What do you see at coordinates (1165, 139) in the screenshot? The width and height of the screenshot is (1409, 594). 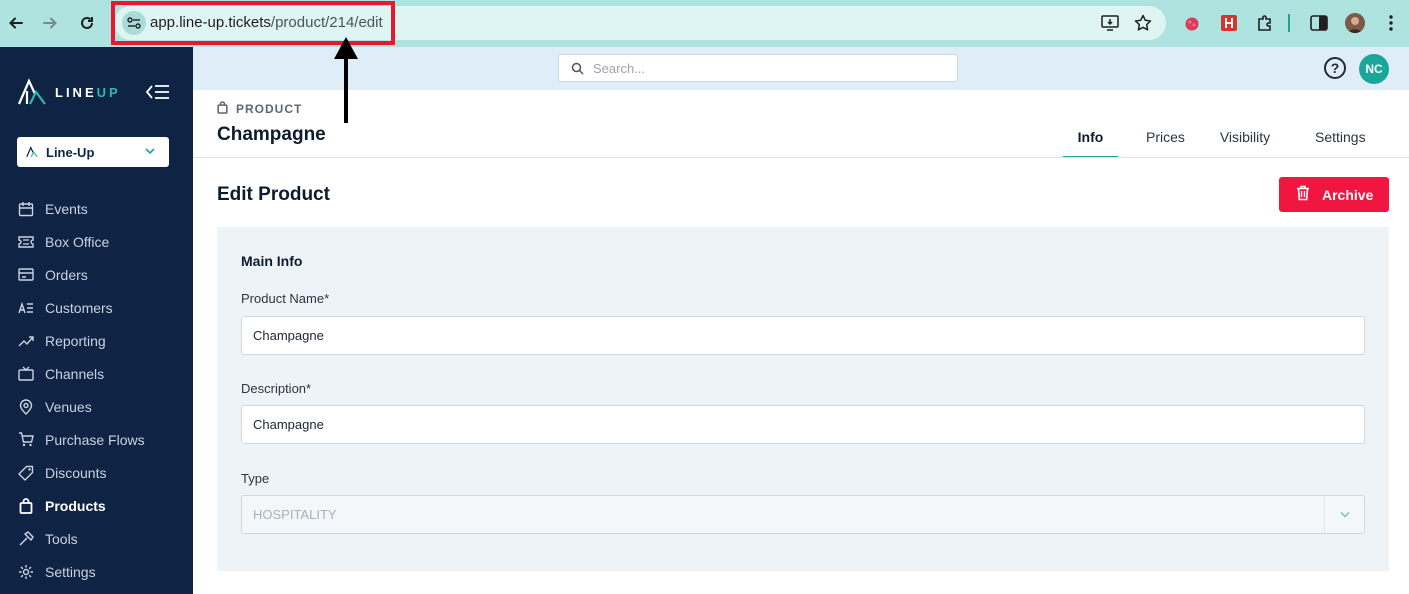 I see `tab-prices: Prices` at bounding box center [1165, 139].